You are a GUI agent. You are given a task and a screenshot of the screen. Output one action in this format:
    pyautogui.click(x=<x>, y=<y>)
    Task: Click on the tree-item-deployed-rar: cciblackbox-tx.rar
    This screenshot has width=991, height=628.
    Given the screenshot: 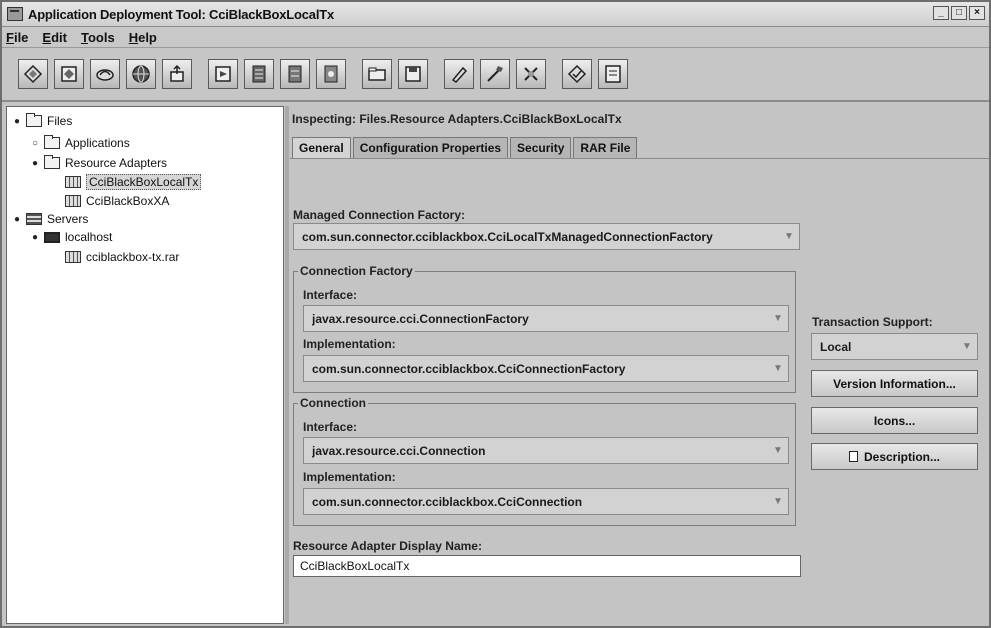 What is the action you would take?
    pyautogui.click(x=122, y=257)
    